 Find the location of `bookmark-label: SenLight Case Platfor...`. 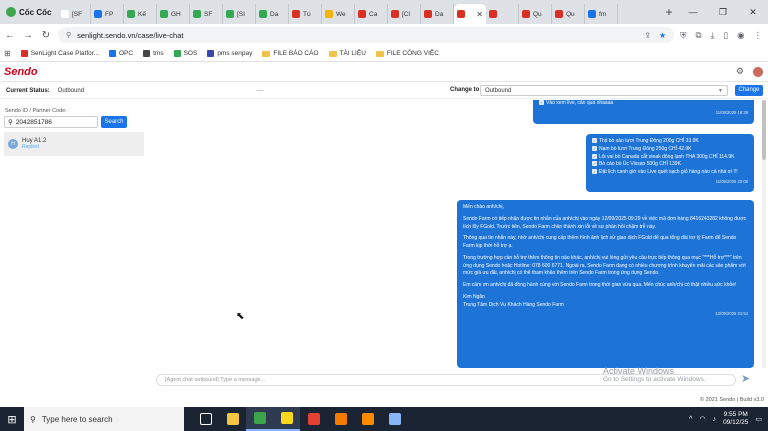

bookmark-label: SenLight Case Platfor... is located at coordinates (64, 53).